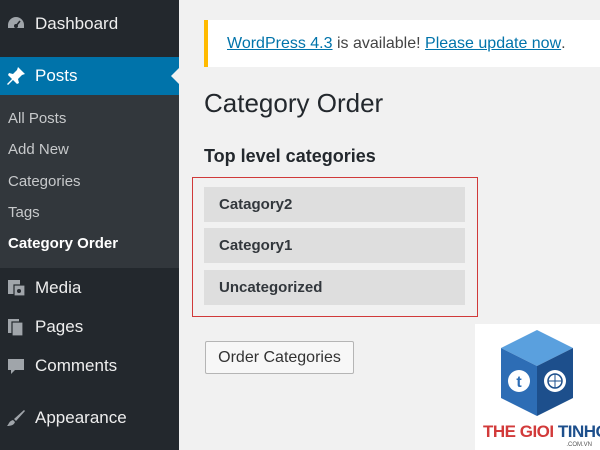 This screenshot has height=450, width=600. What do you see at coordinates (537, 373) in the screenshot?
I see `logo-cube-icon: t` at bounding box center [537, 373].